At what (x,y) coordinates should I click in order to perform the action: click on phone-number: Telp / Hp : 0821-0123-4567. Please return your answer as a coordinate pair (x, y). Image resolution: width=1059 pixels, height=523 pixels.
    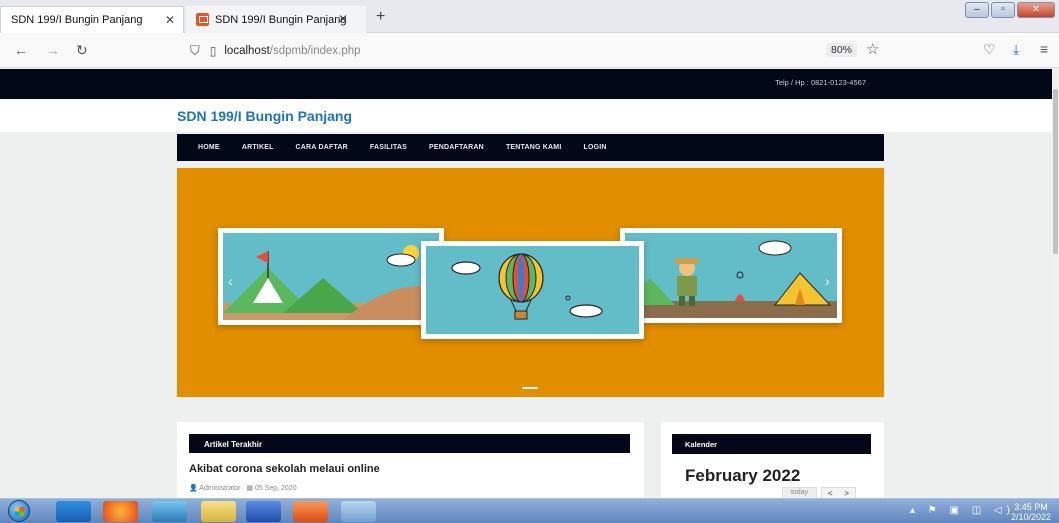
    Looking at the image, I should click on (820, 82).